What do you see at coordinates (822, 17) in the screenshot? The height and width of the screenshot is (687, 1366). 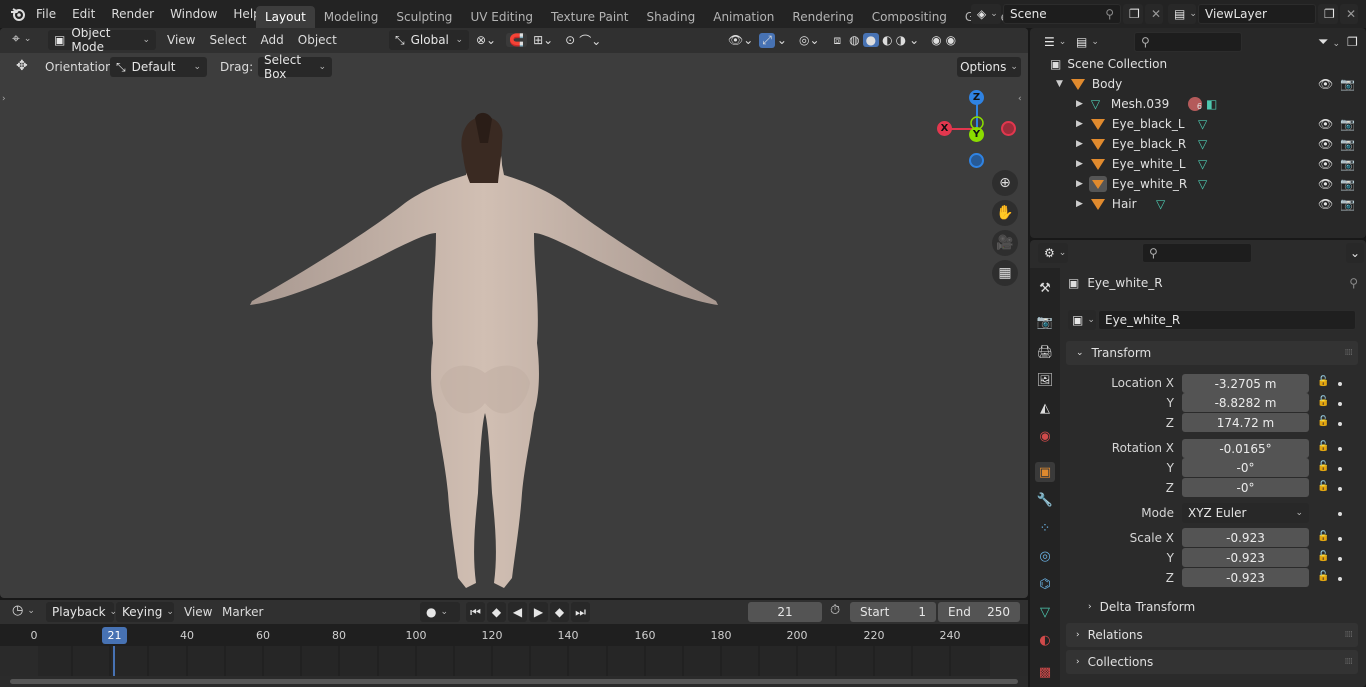 I see `tab-rendering: Rendering` at bounding box center [822, 17].